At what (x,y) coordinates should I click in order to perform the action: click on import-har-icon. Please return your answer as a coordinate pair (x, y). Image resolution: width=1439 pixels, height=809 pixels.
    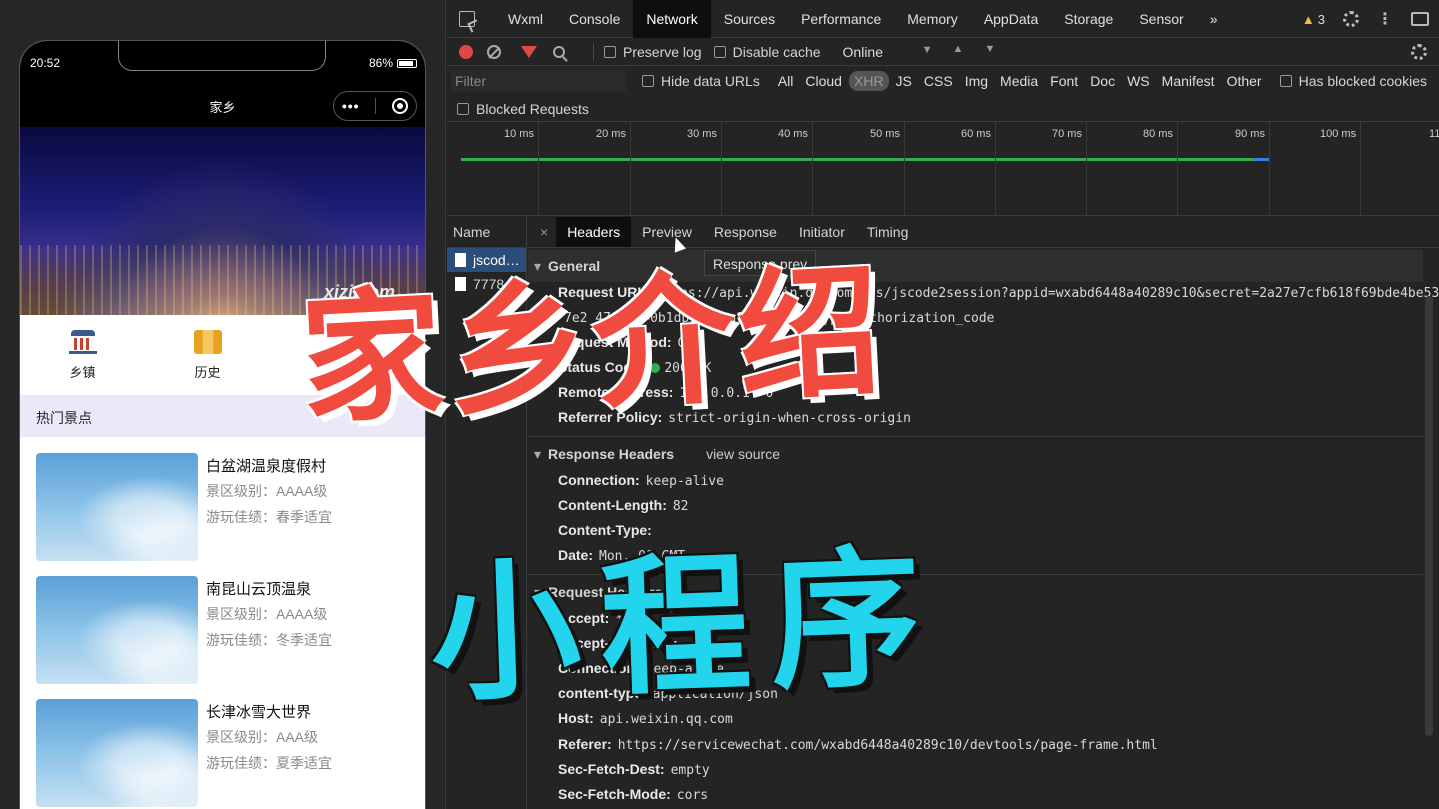
    Looking at the image, I should click on (959, 51).